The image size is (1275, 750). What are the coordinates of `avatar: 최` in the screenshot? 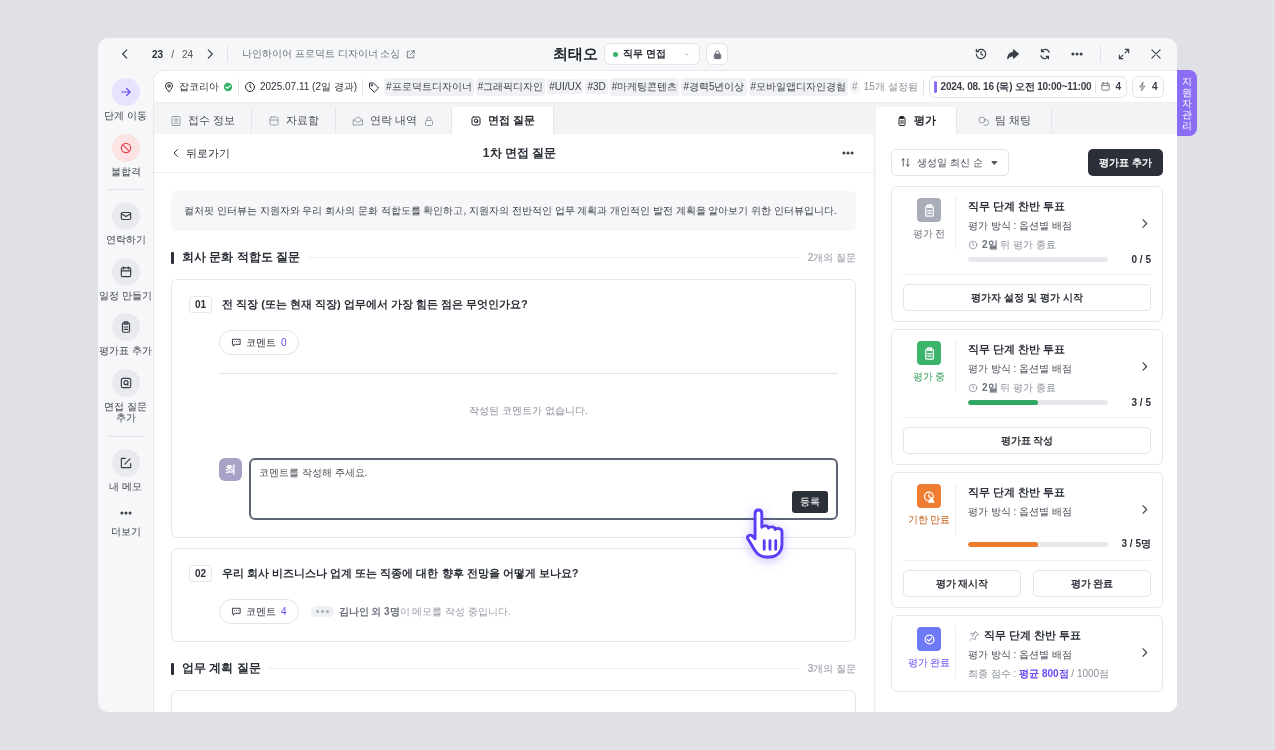 It's located at (230, 469).